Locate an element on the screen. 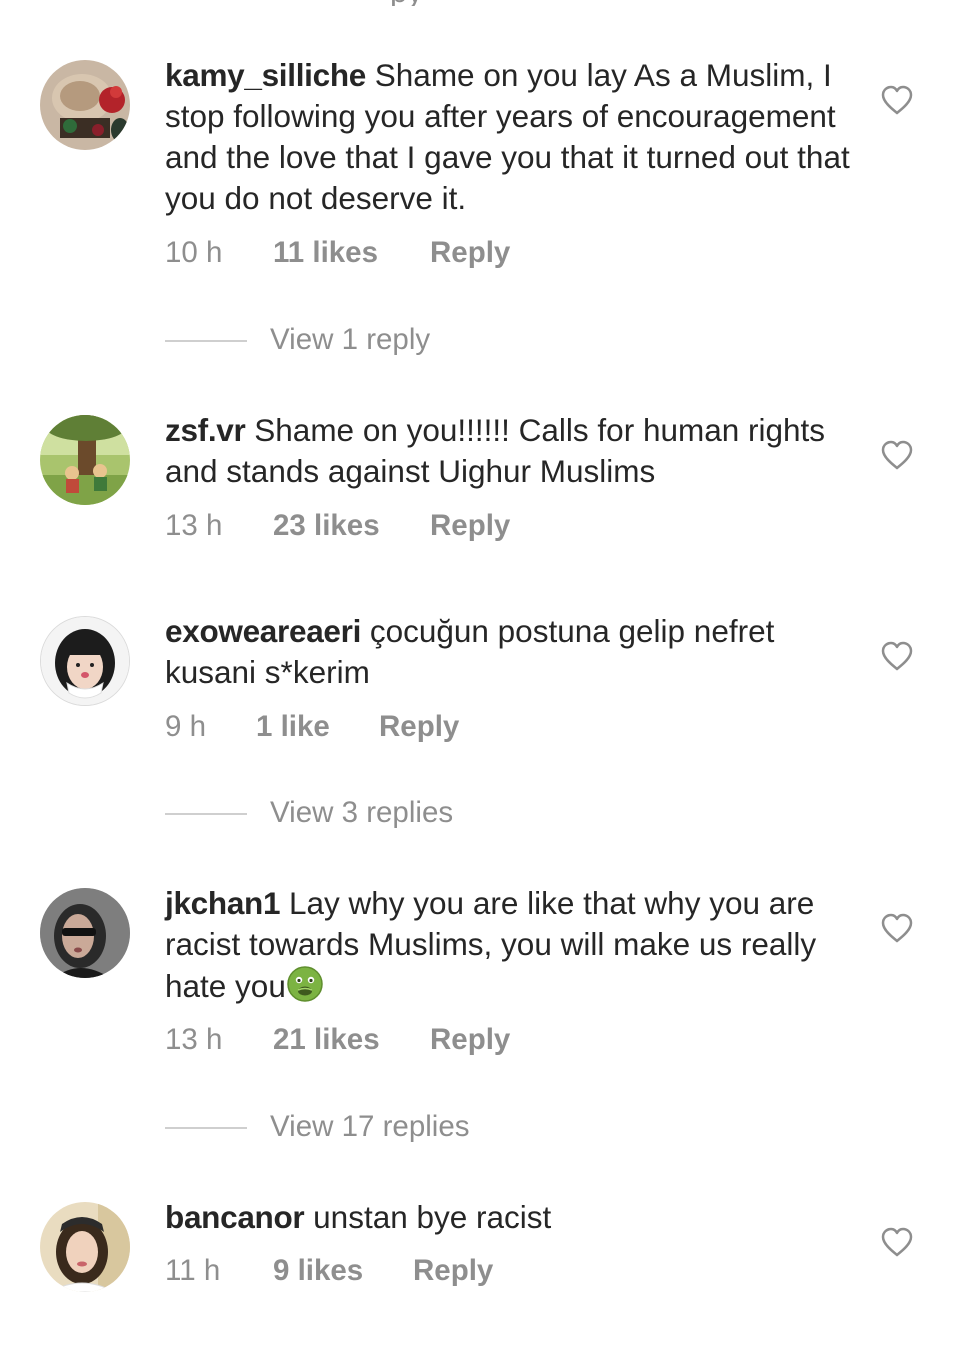 Image resolution: width=968 pixels, height=1350 pixels. username: exoweareaeri is located at coordinates (263, 631).